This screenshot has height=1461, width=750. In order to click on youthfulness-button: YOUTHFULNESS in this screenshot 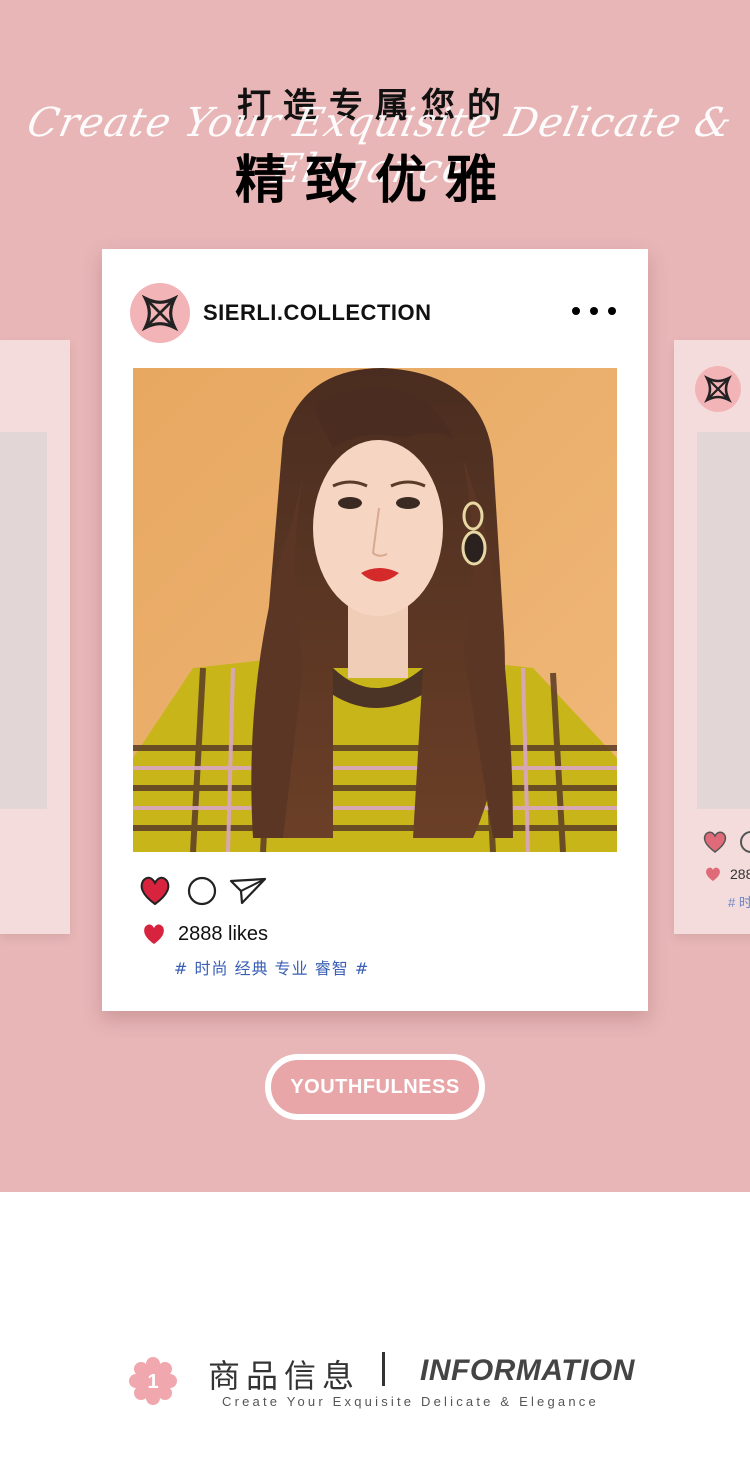, I will do `click(375, 1087)`.